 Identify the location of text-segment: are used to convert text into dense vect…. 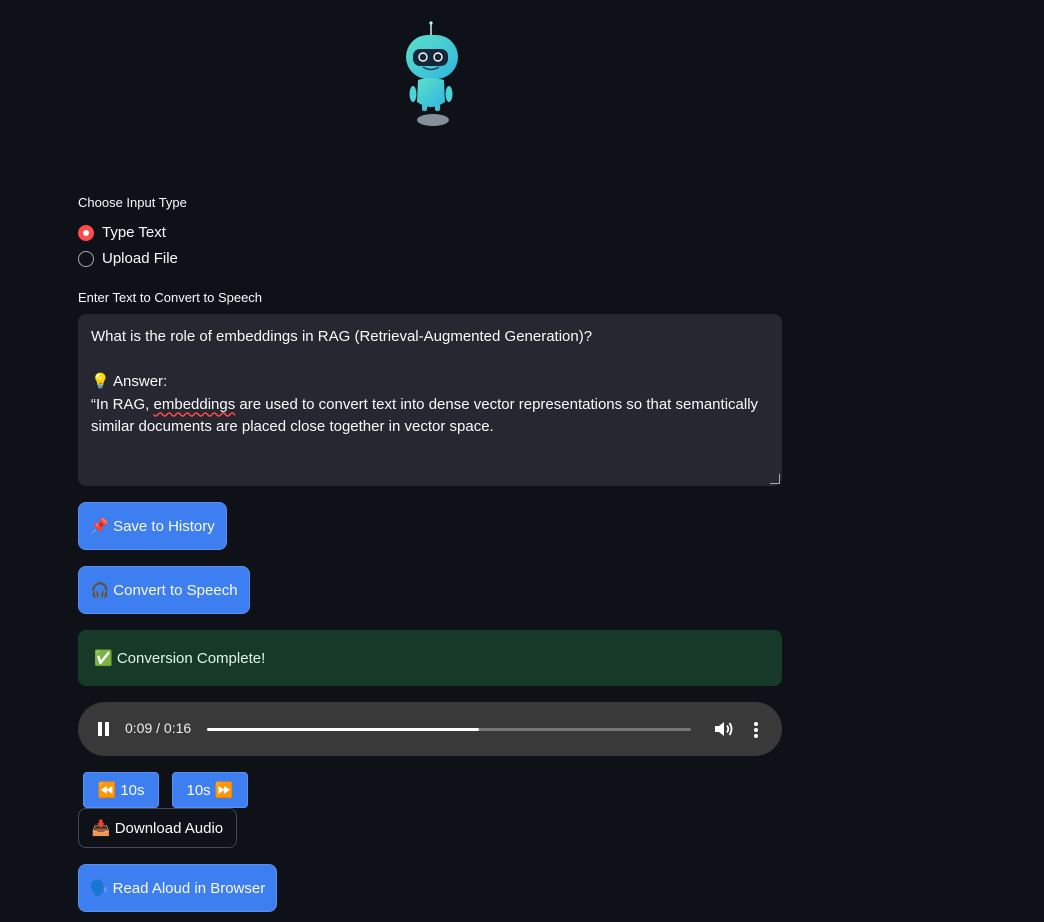
(497, 404).